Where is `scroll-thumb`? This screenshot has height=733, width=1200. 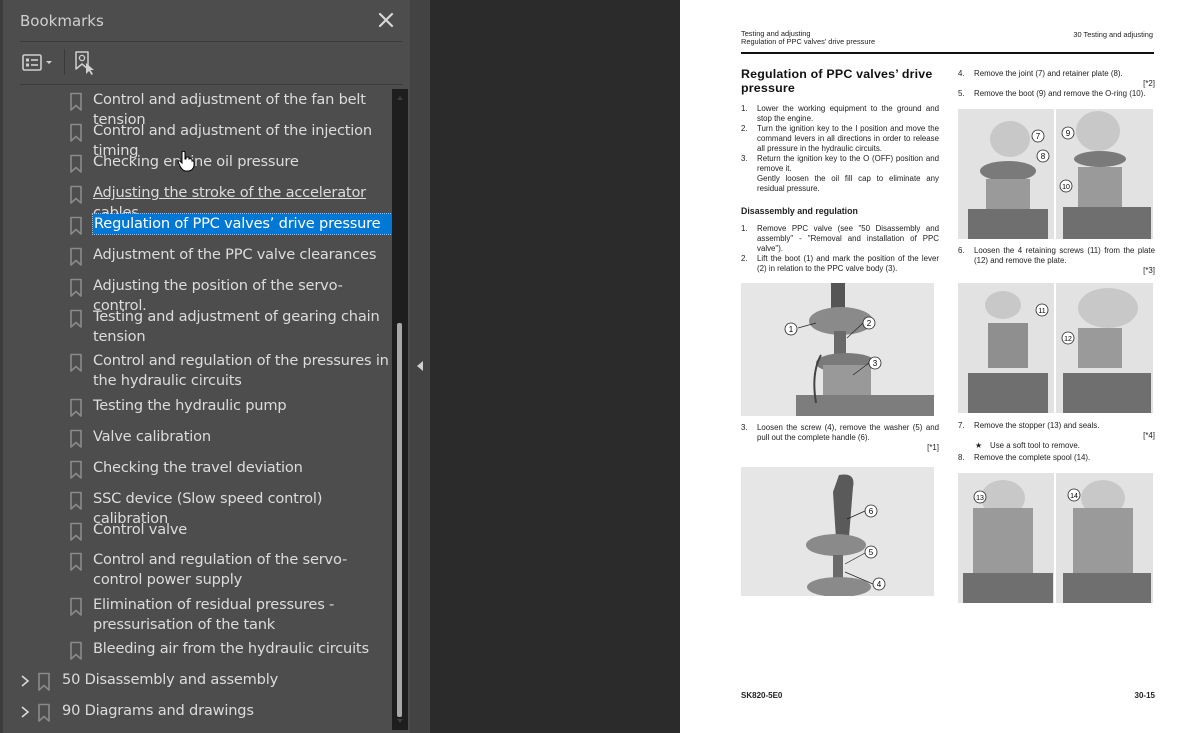
scroll-thumb is located at coordinates (399, 520).